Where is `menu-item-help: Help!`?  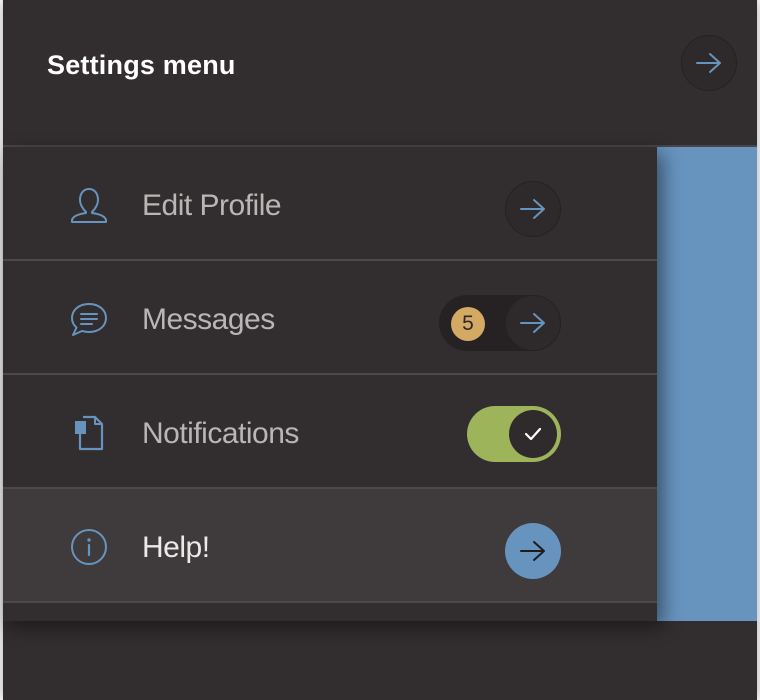
menu-item-help: Help! is located at coordinates (330, 546).